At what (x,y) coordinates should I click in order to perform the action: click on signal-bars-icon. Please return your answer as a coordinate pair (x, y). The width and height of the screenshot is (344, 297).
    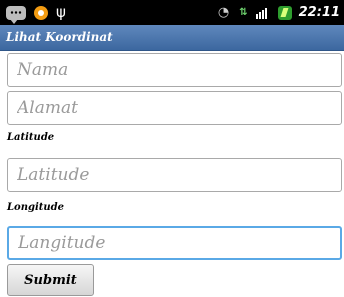
    Looking at the image, I should click on (261, 13).